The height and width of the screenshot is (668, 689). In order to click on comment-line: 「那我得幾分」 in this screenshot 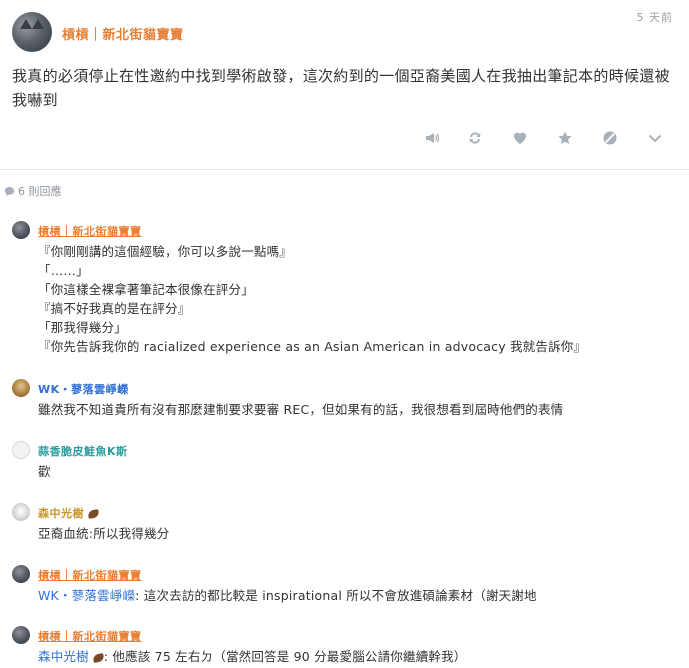, I will do `click(82, 327)`.